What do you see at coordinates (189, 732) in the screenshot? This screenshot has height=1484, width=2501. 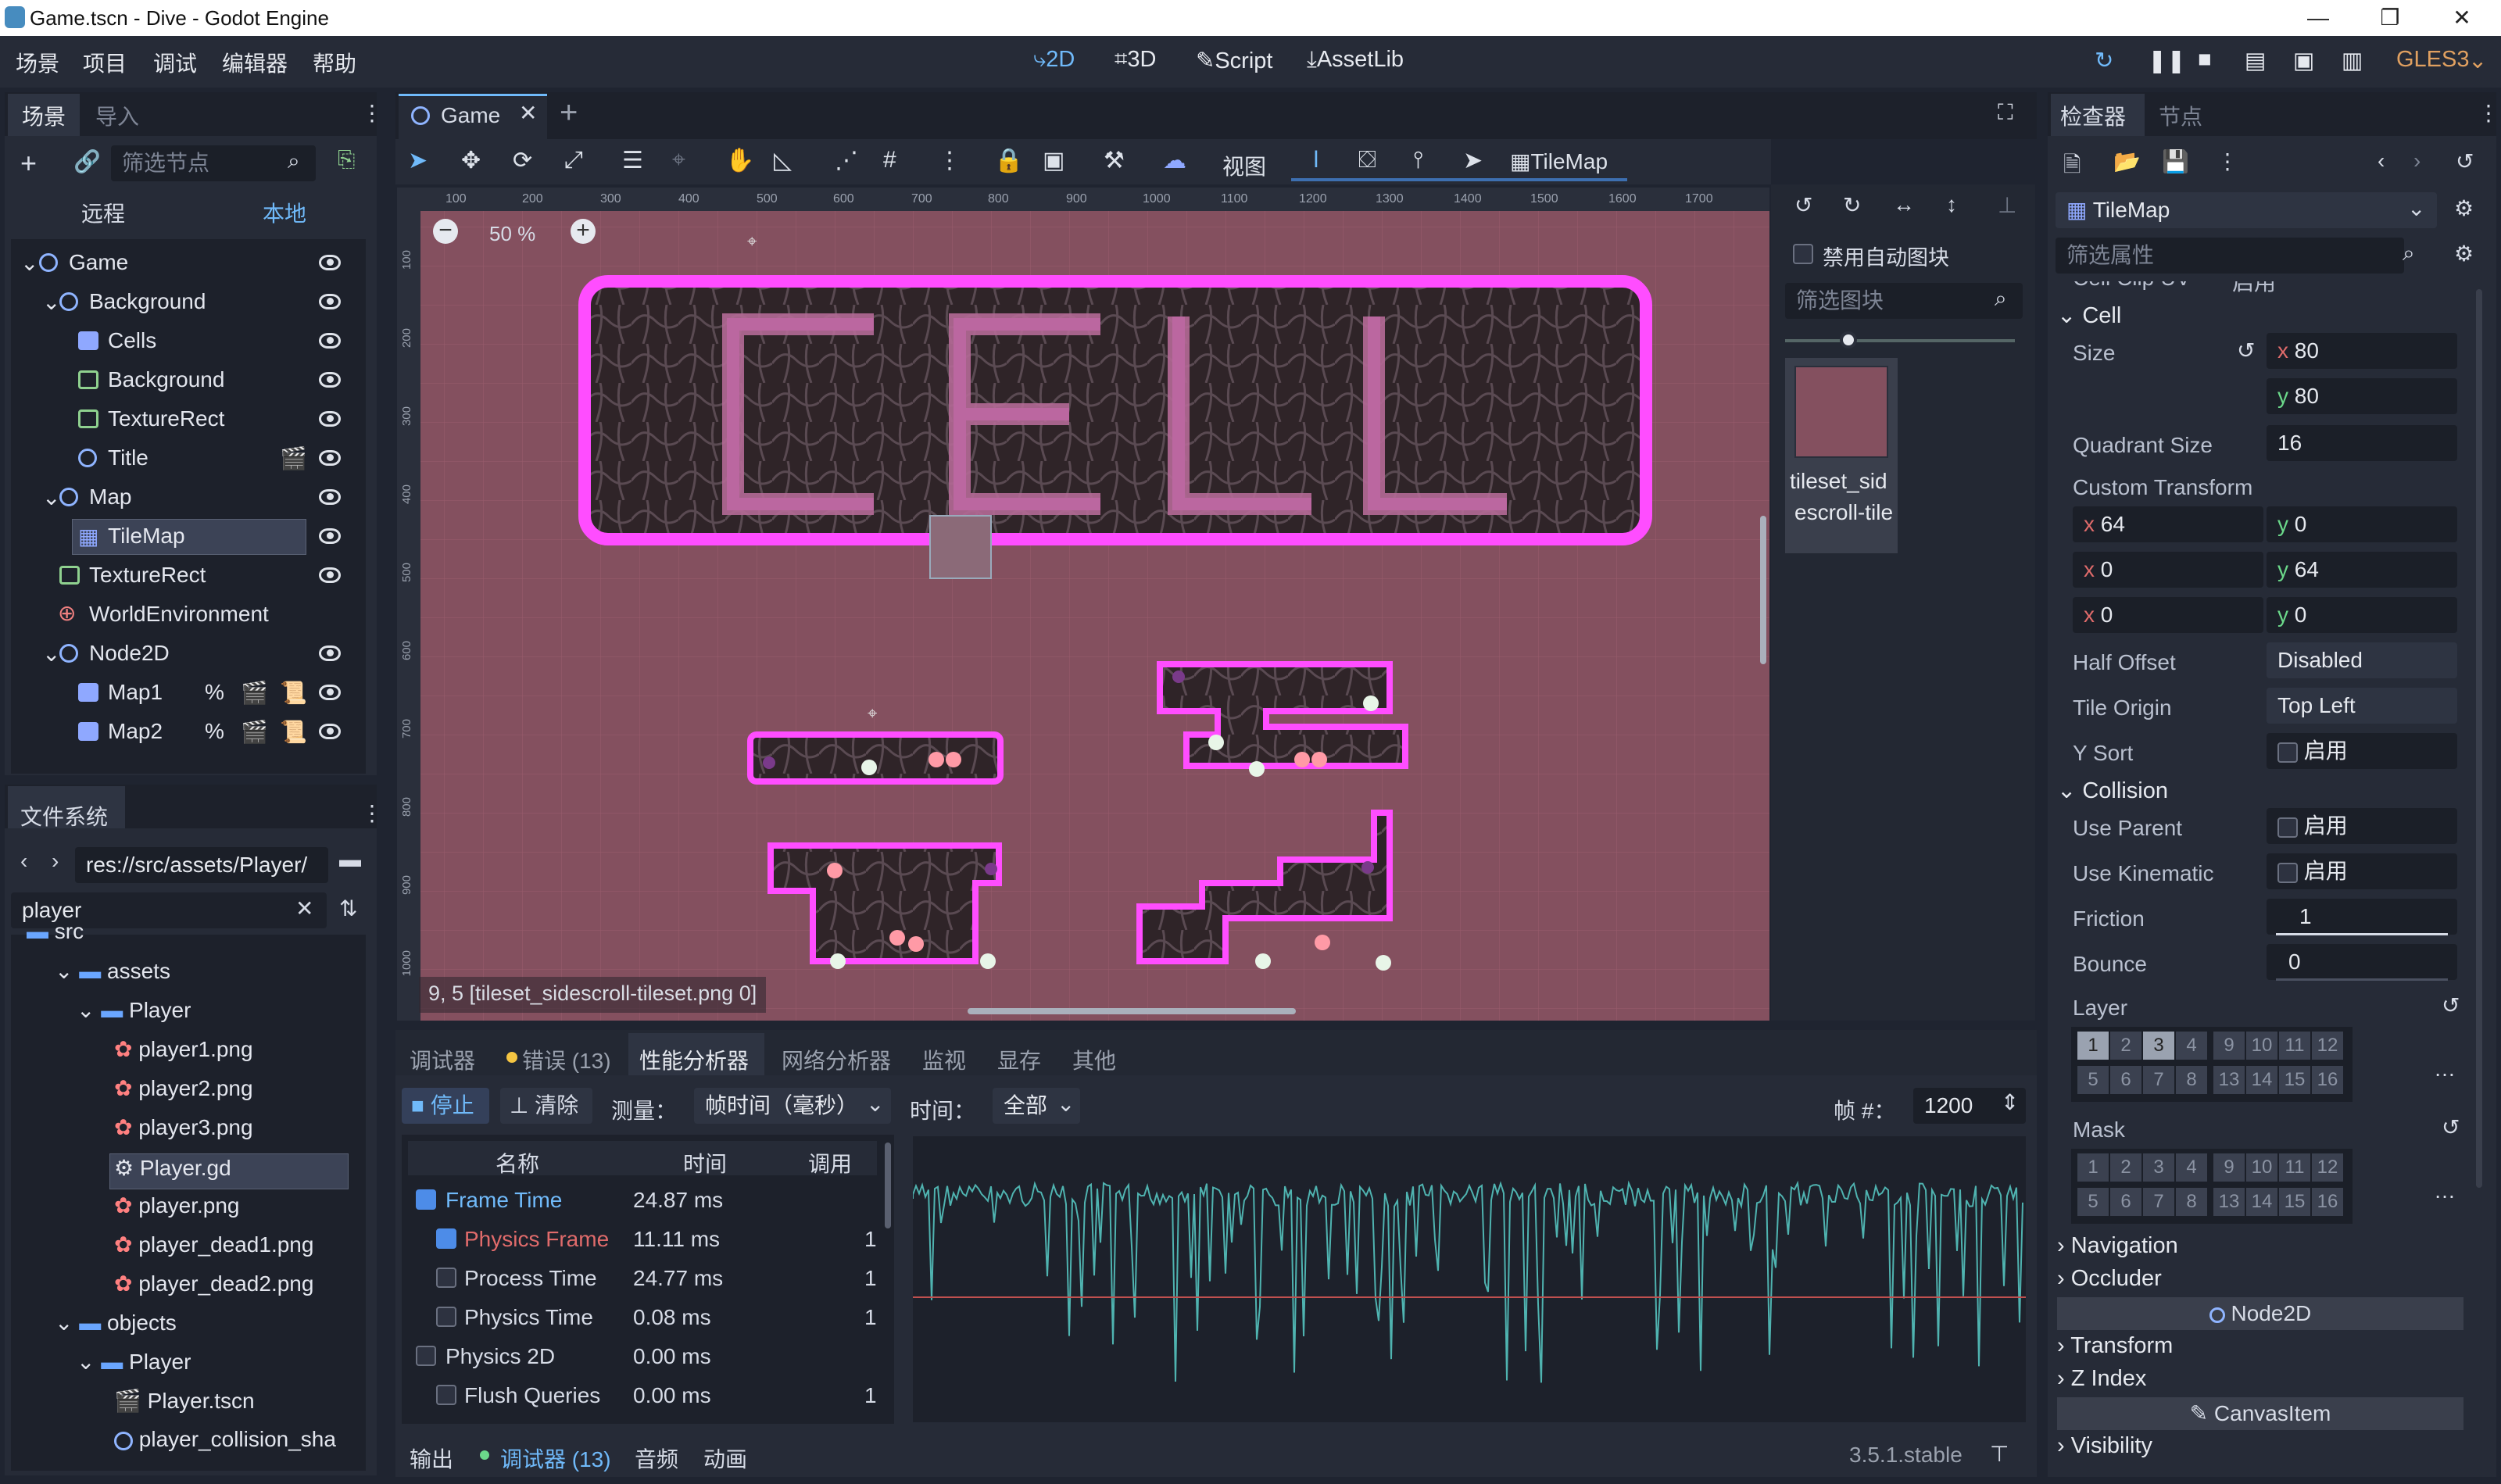 I see `tree-node-map2: Map2% 🎬 📜` at bounding box center [189, 732].